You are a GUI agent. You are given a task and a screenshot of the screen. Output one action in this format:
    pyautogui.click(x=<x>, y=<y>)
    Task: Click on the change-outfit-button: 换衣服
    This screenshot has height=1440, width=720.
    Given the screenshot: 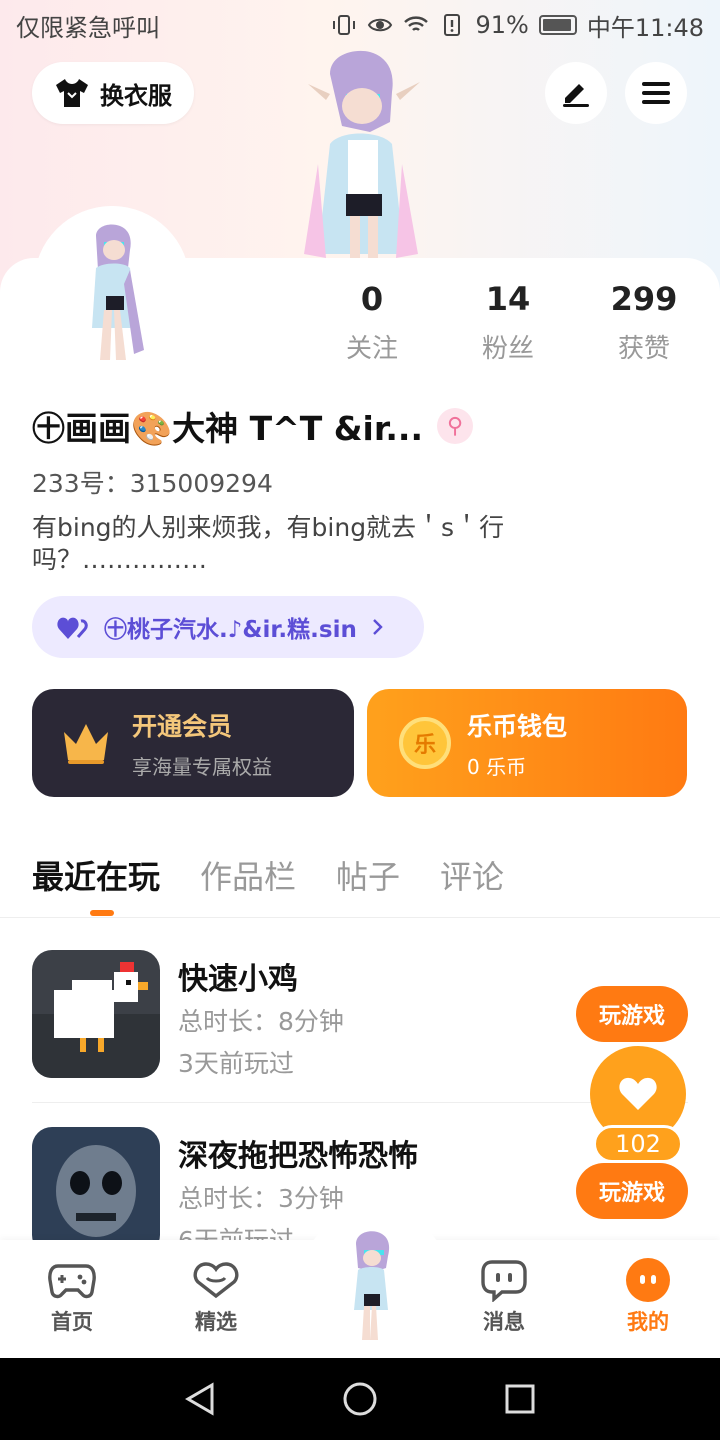 What is the action you would take?
    pyautogui.click(x=113, y=93)
    